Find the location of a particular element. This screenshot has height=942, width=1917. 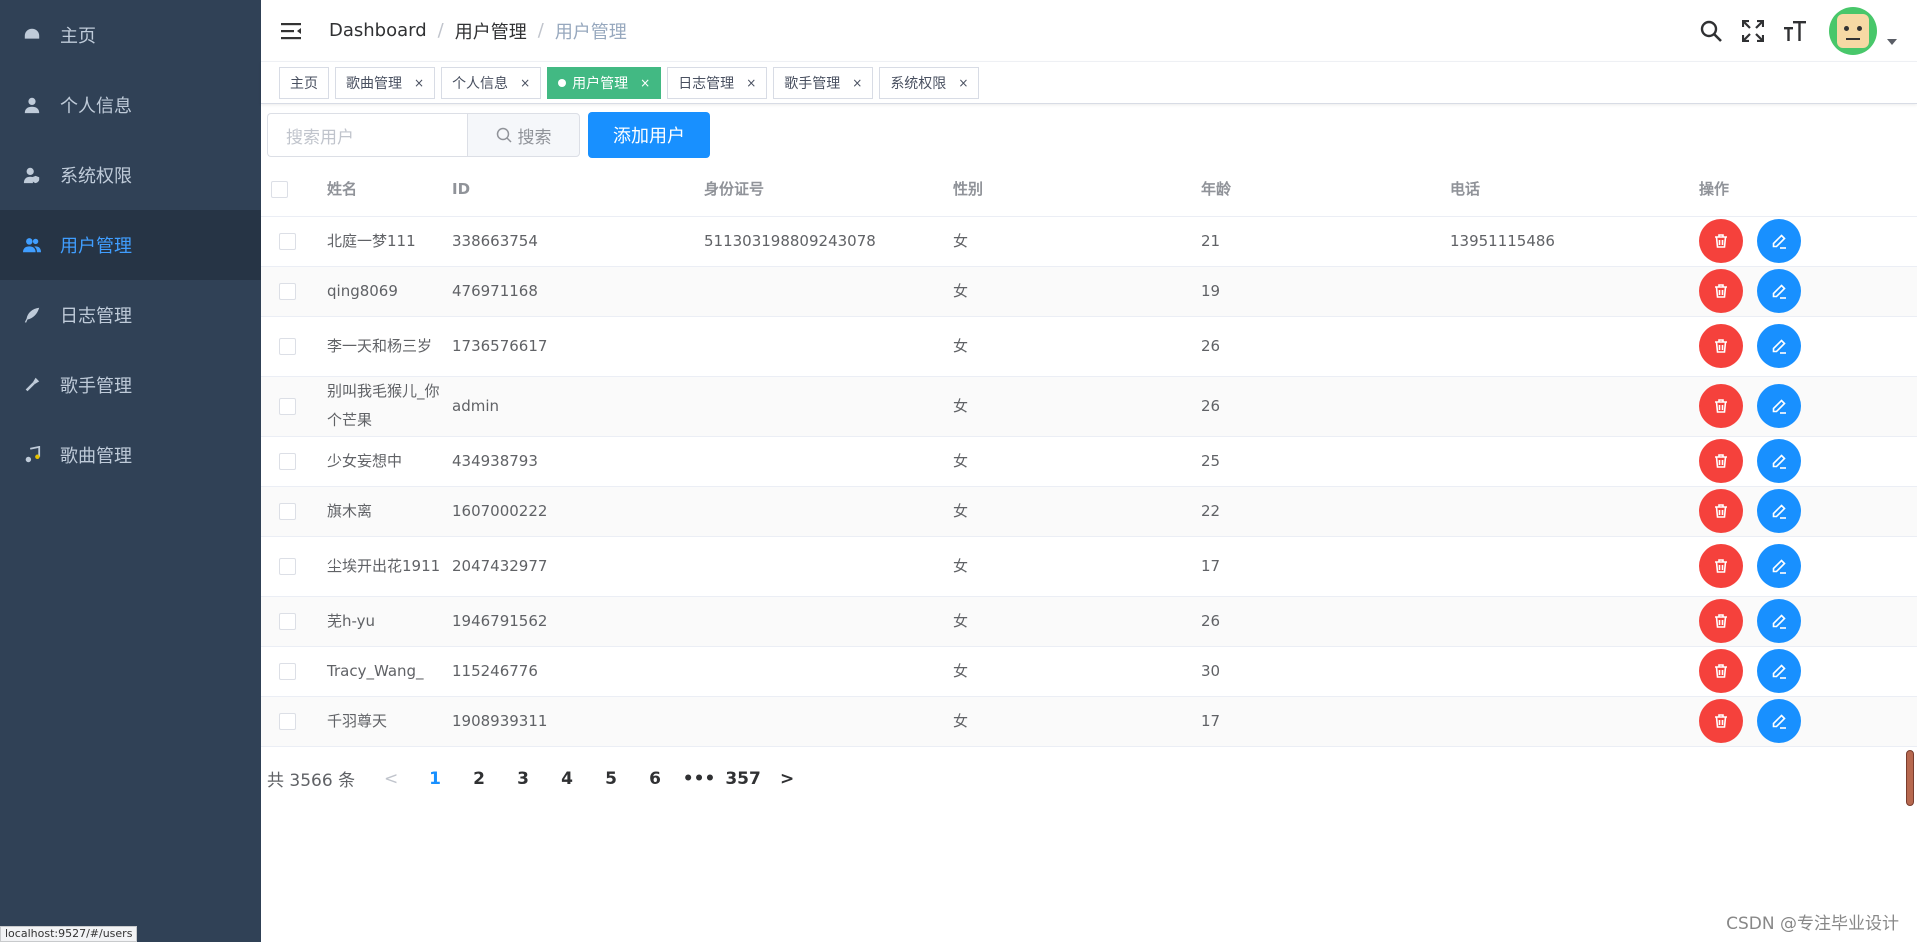

page-number: 3 is located at coordinates (523, 779).